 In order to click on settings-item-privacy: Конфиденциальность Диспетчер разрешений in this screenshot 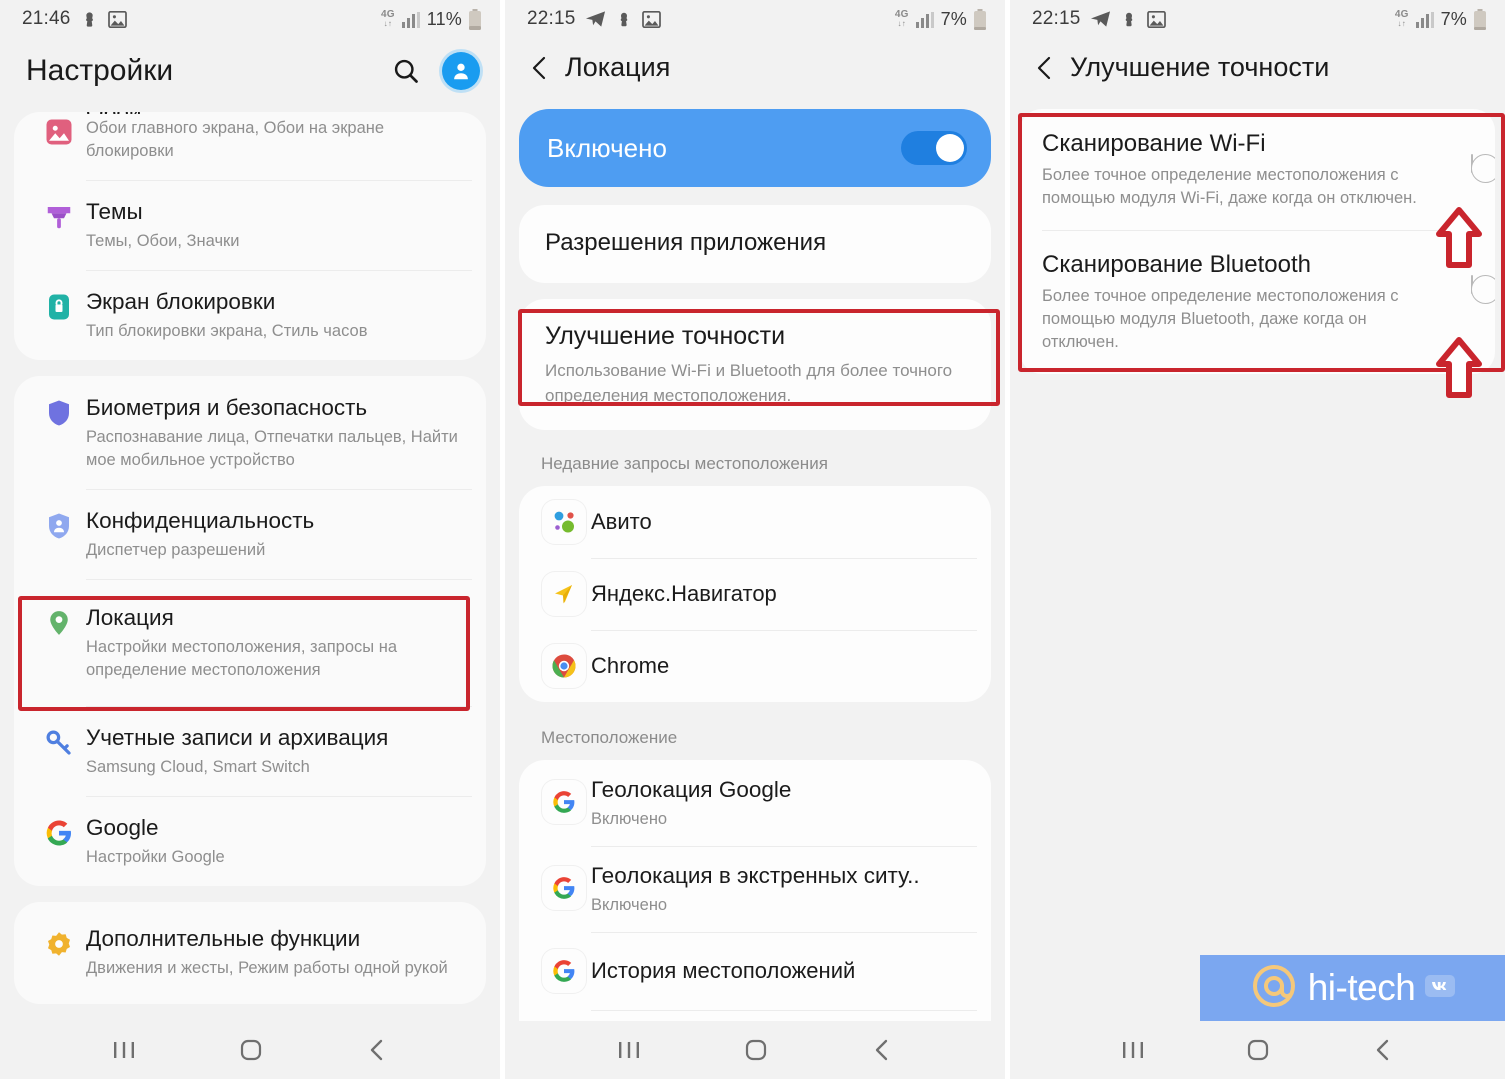, I will do `click(250, 534)`.